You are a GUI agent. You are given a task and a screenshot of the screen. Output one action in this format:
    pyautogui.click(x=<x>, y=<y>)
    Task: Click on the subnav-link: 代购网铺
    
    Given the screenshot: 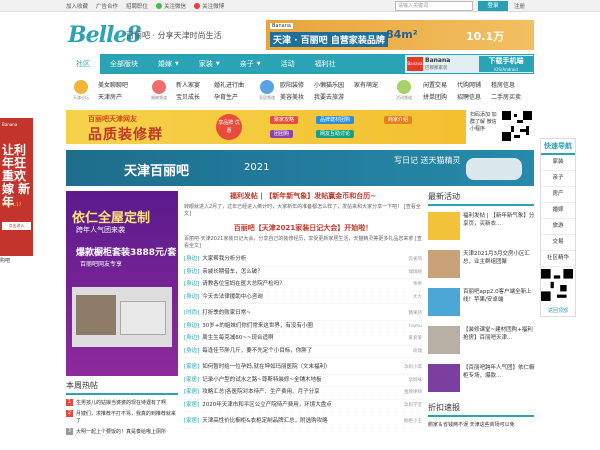 What is the action you would take?
    pyautogui.click(x=469, y=84)
    